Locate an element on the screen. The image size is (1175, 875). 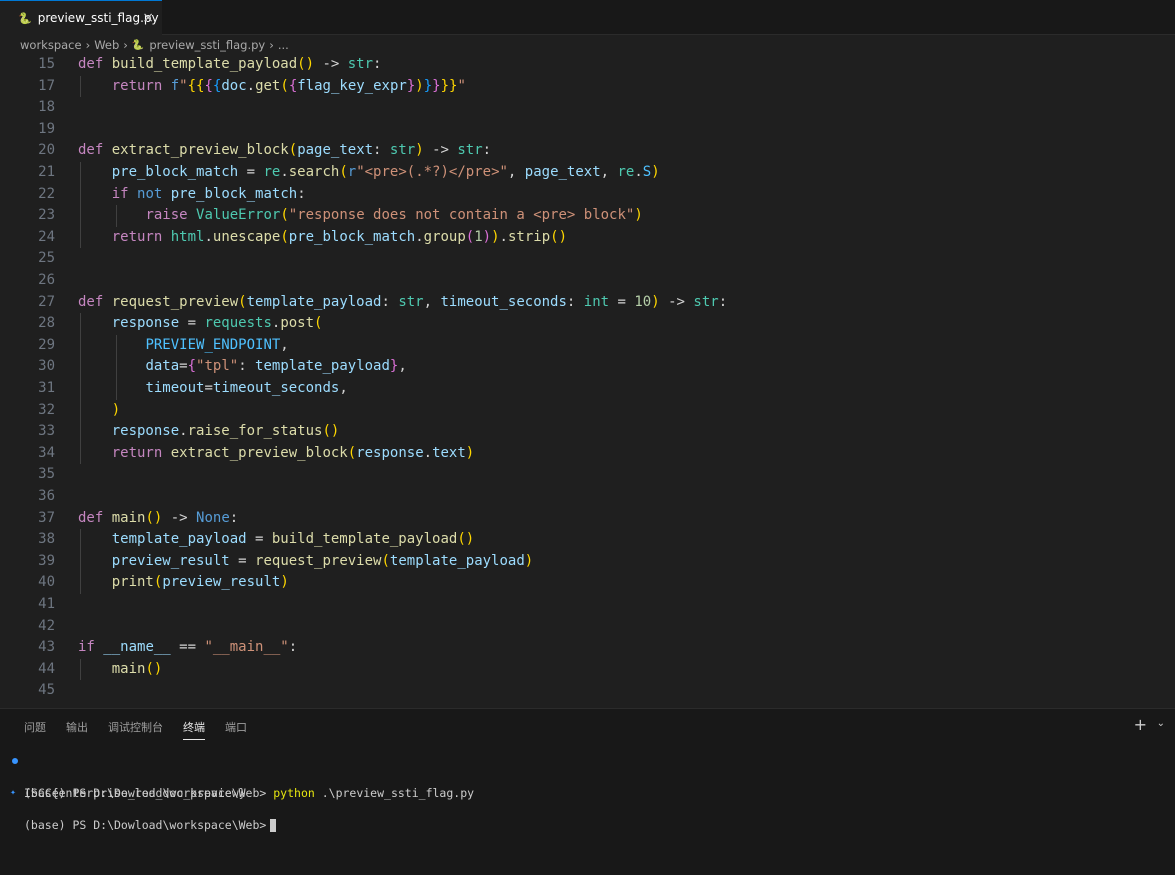
line-number: 24 is located at coordinates (46, 236).